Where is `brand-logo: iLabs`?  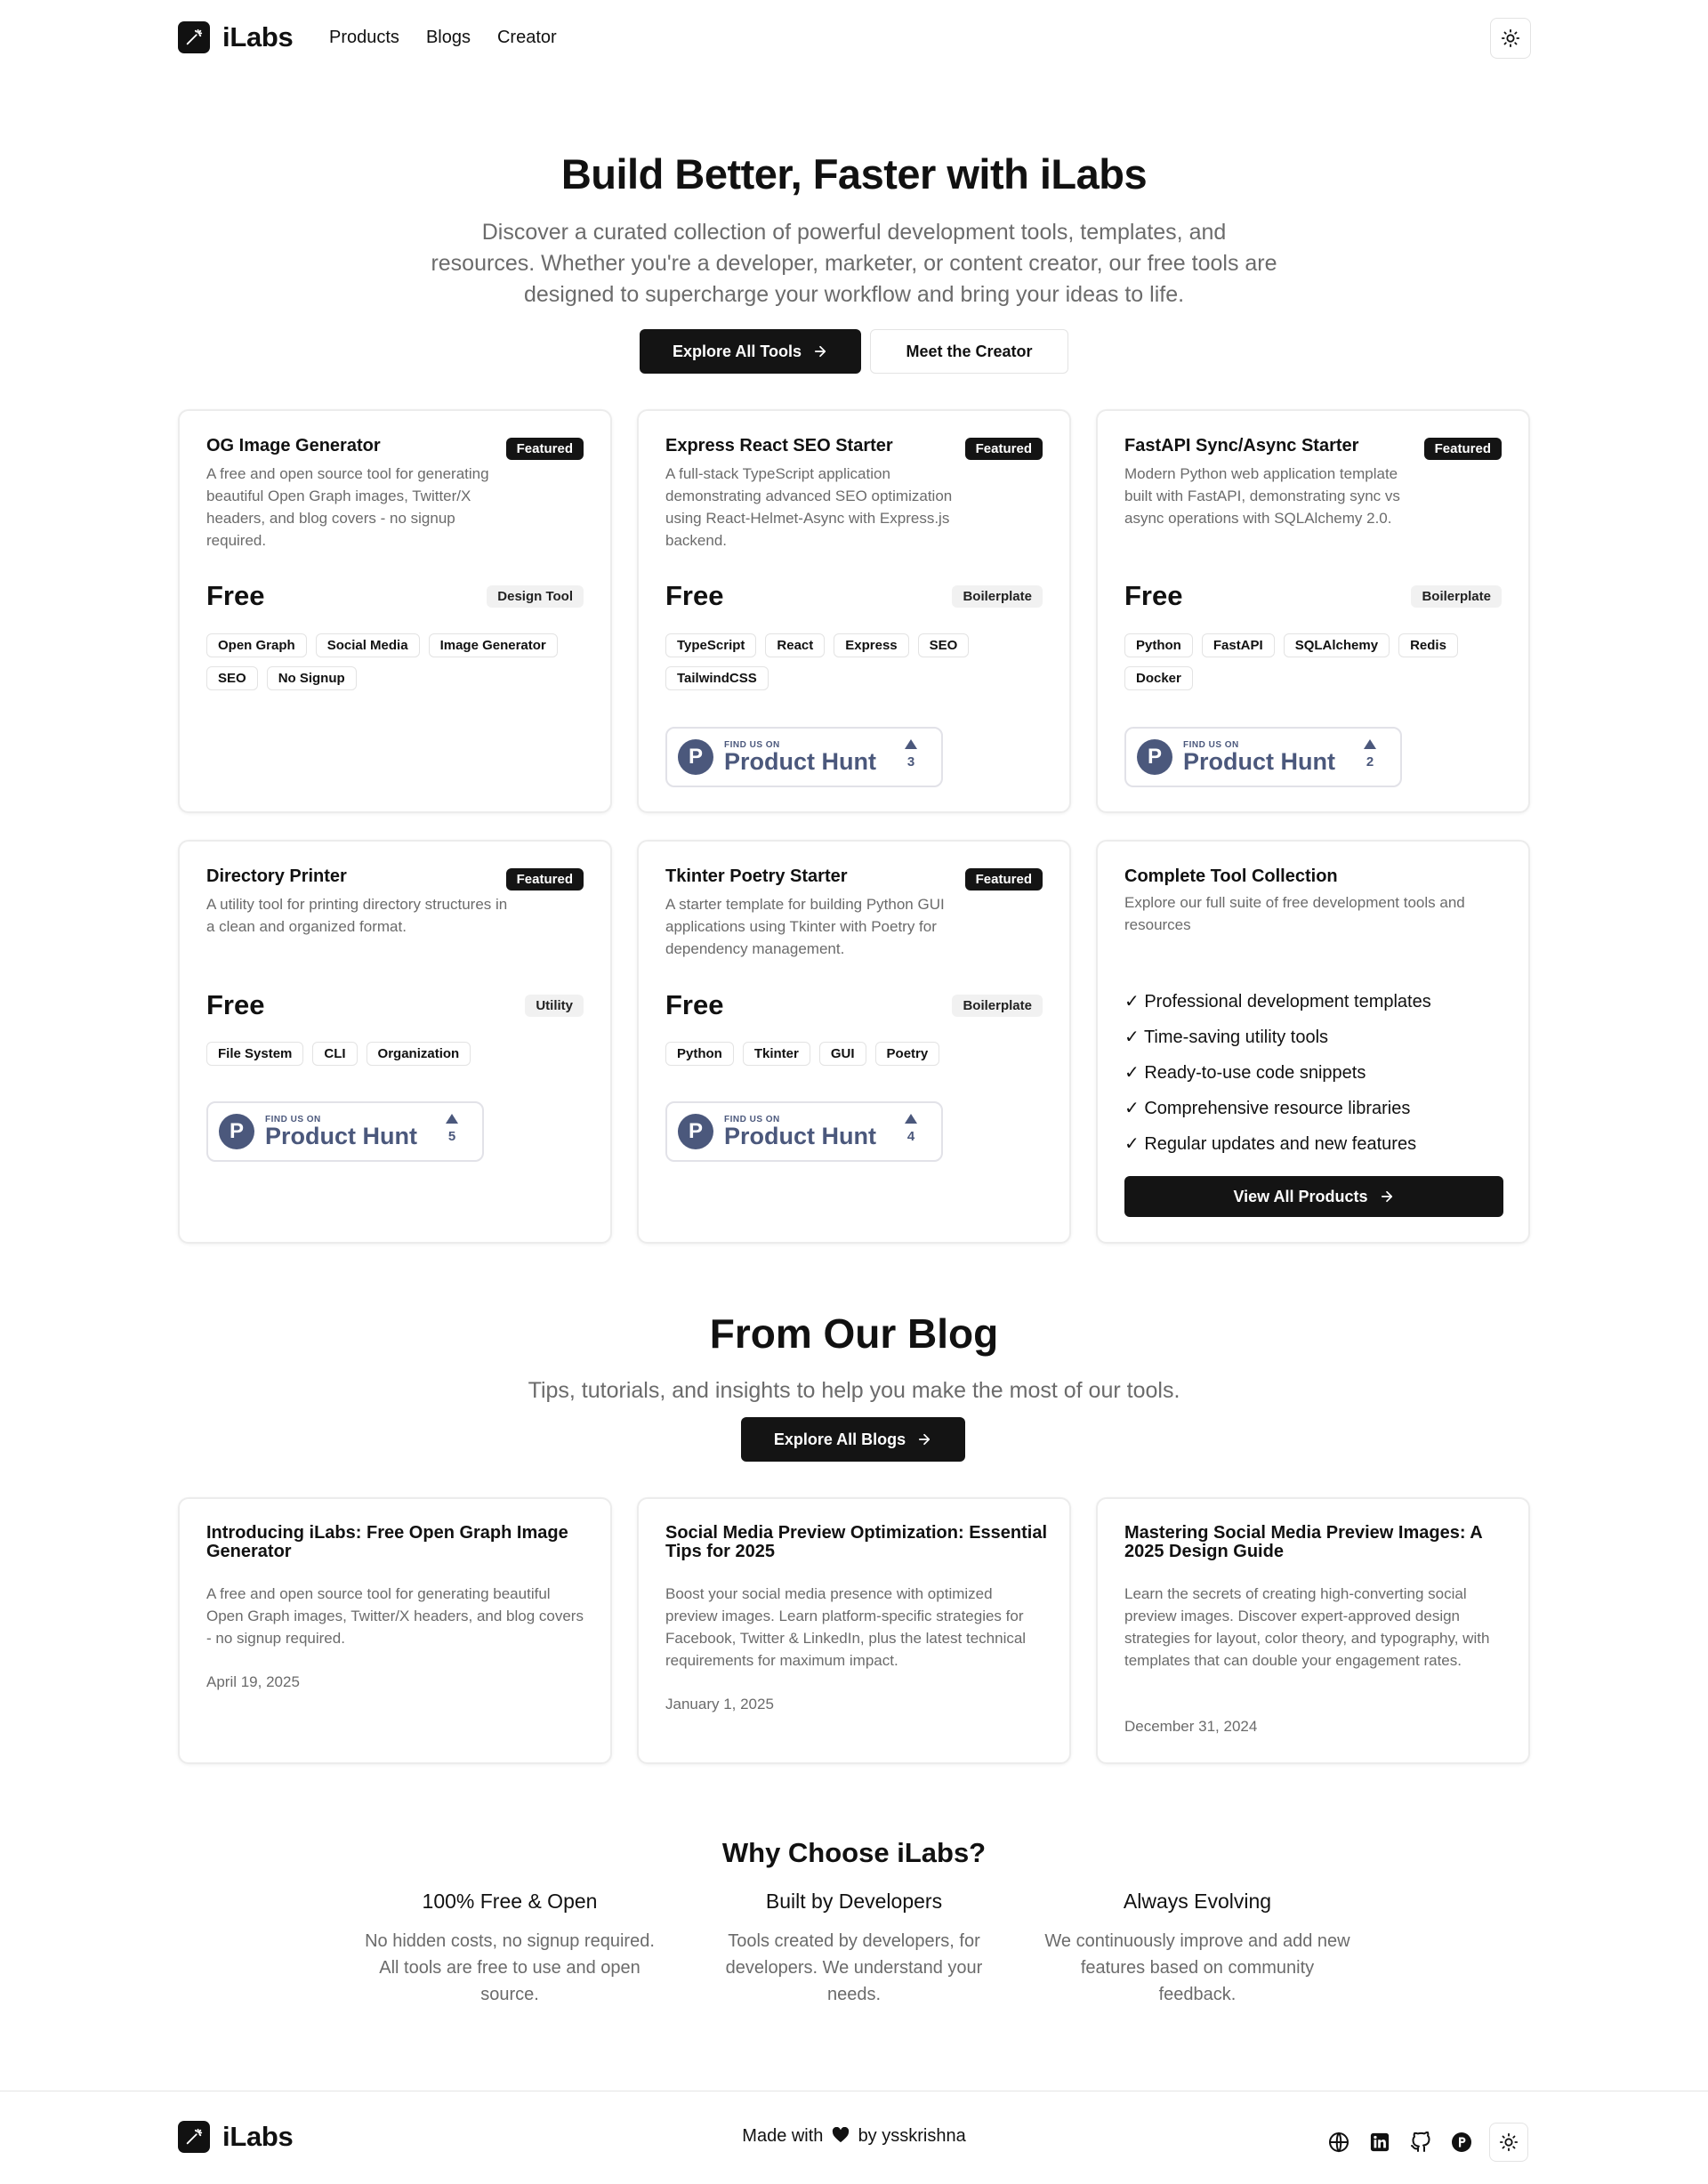
brand-logo: iLabs is located at coordinates (236, 37).